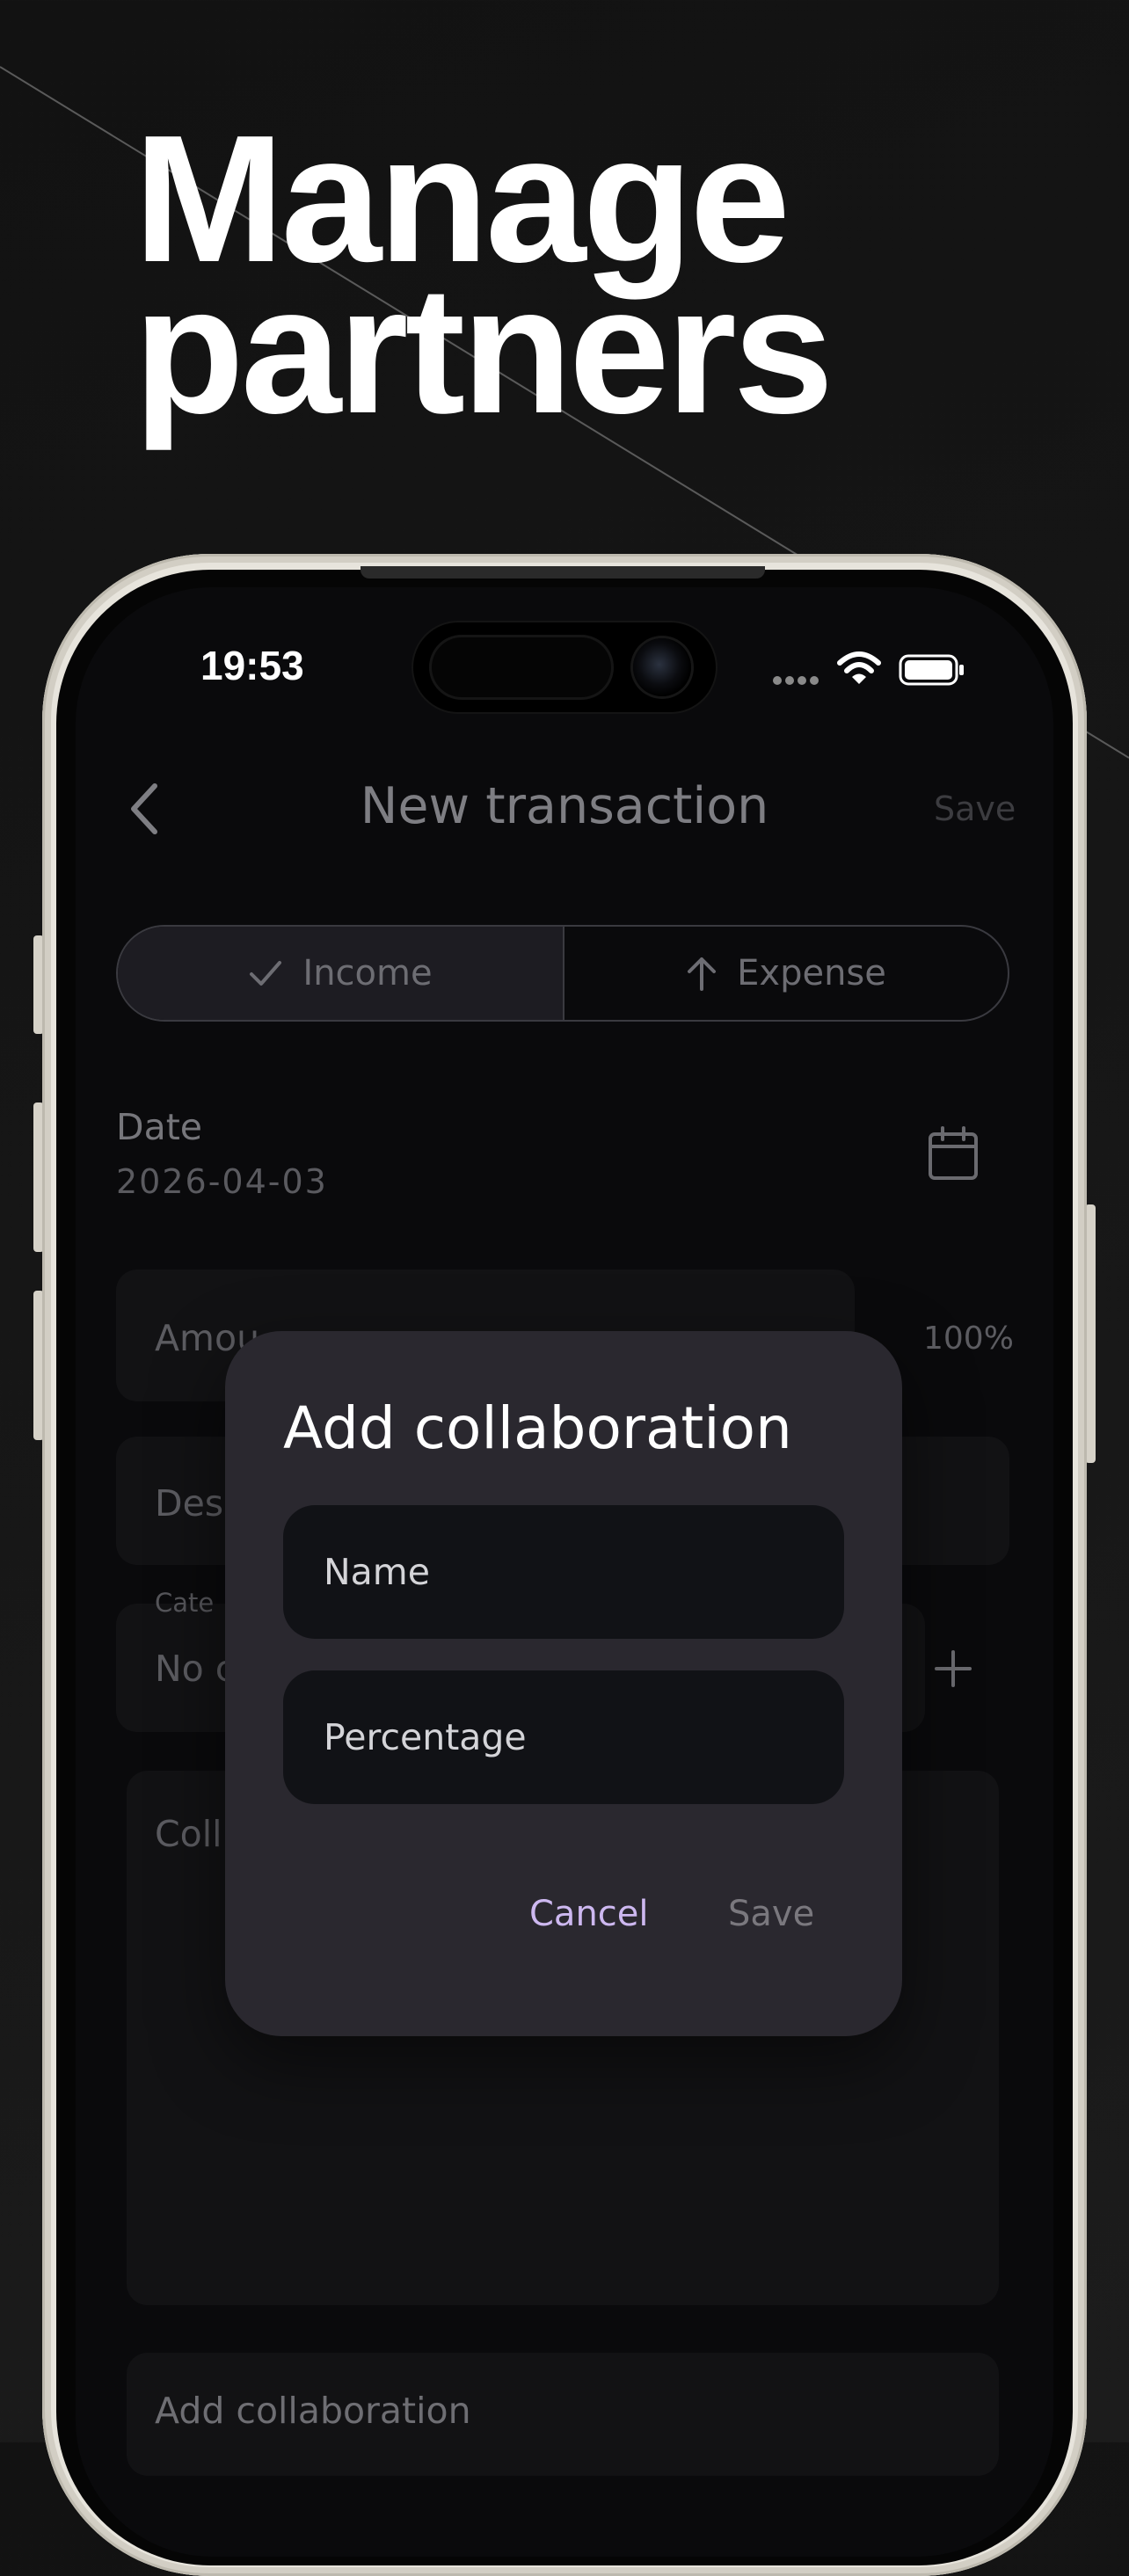 The width and height of the screenshot is (1129, 2576). What do you see at coordinates (266, 973) in the screenshot?
I see `checkmark-icon` at bounding box center [266, 973].